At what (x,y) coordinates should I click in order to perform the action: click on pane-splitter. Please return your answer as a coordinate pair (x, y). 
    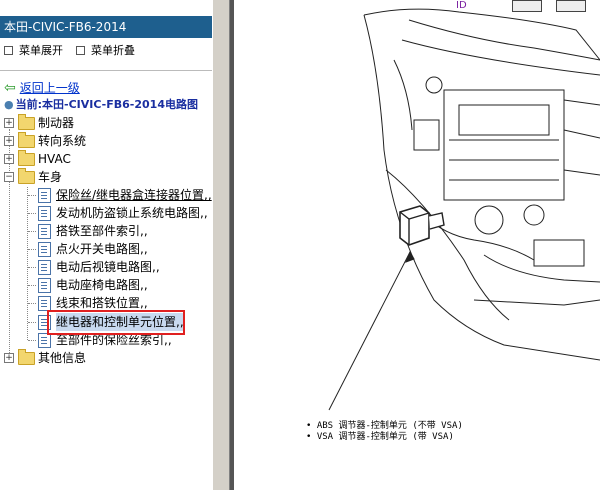
    Looking at the image, I should click on (221, 245).